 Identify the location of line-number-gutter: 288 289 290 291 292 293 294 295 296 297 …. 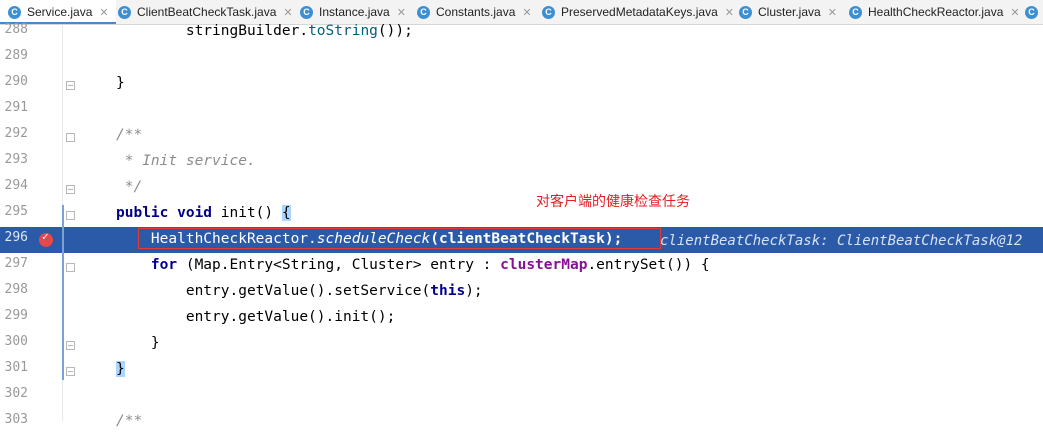
(30, 224).